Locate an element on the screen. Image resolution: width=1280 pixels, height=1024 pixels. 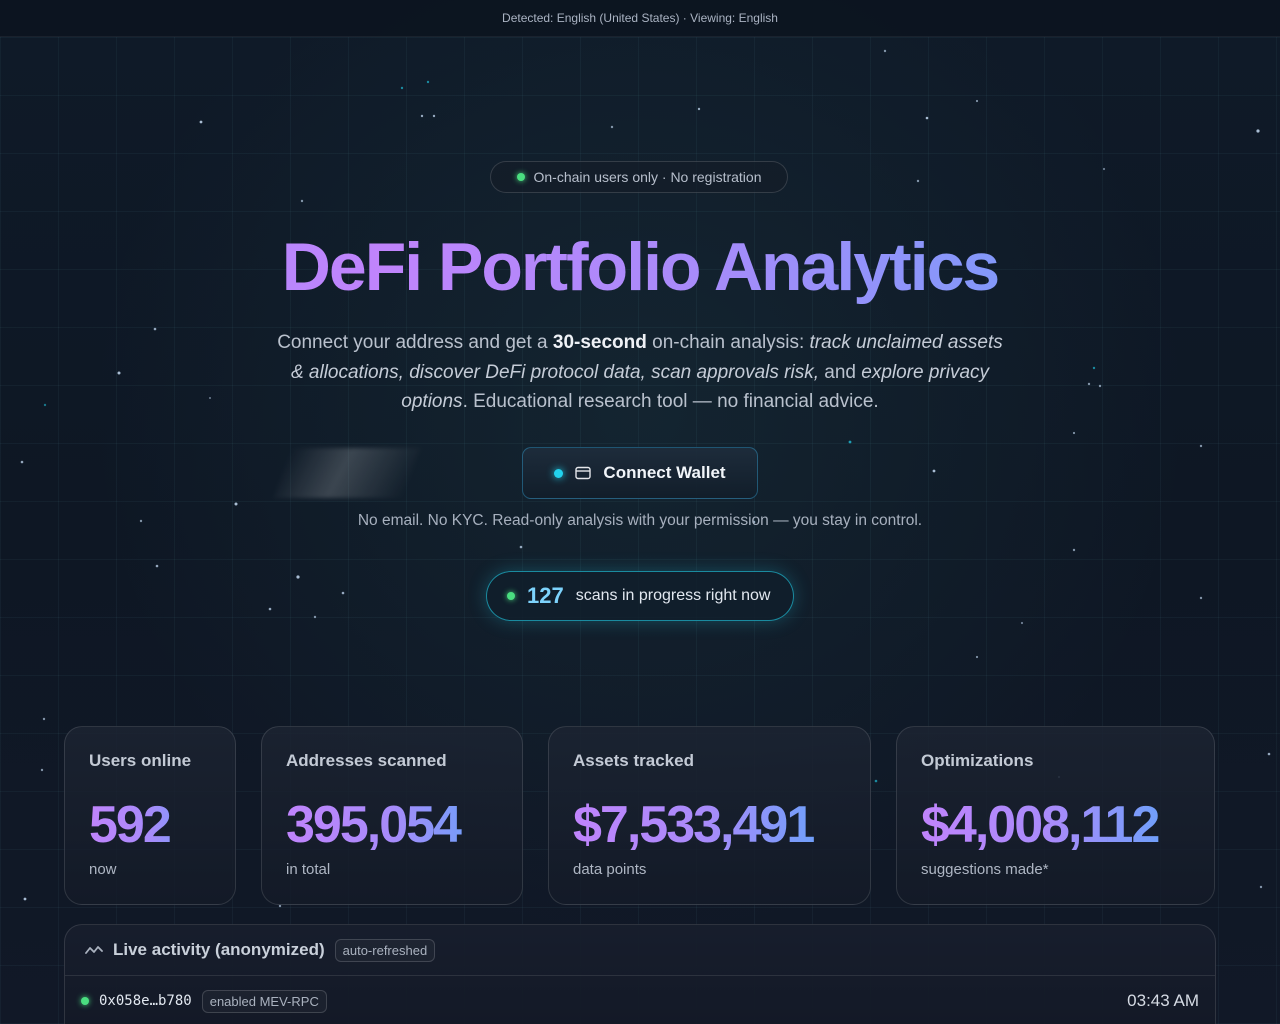
desc-part-3: and is located at coordinates (840, 372).